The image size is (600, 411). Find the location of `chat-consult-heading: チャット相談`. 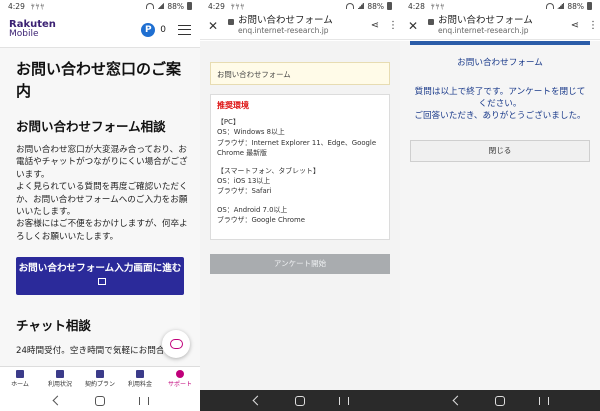

chat-consult-heading: チャット相談 is located at coordinates (53, 326).